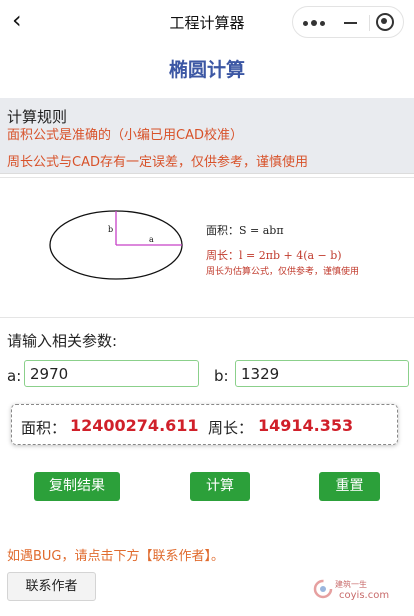 The image size is (414, 616). What do you see at coordinates (323, 589) in the screenshot?
I see `watermark-logo-icon` at bounding box center [323, 589].